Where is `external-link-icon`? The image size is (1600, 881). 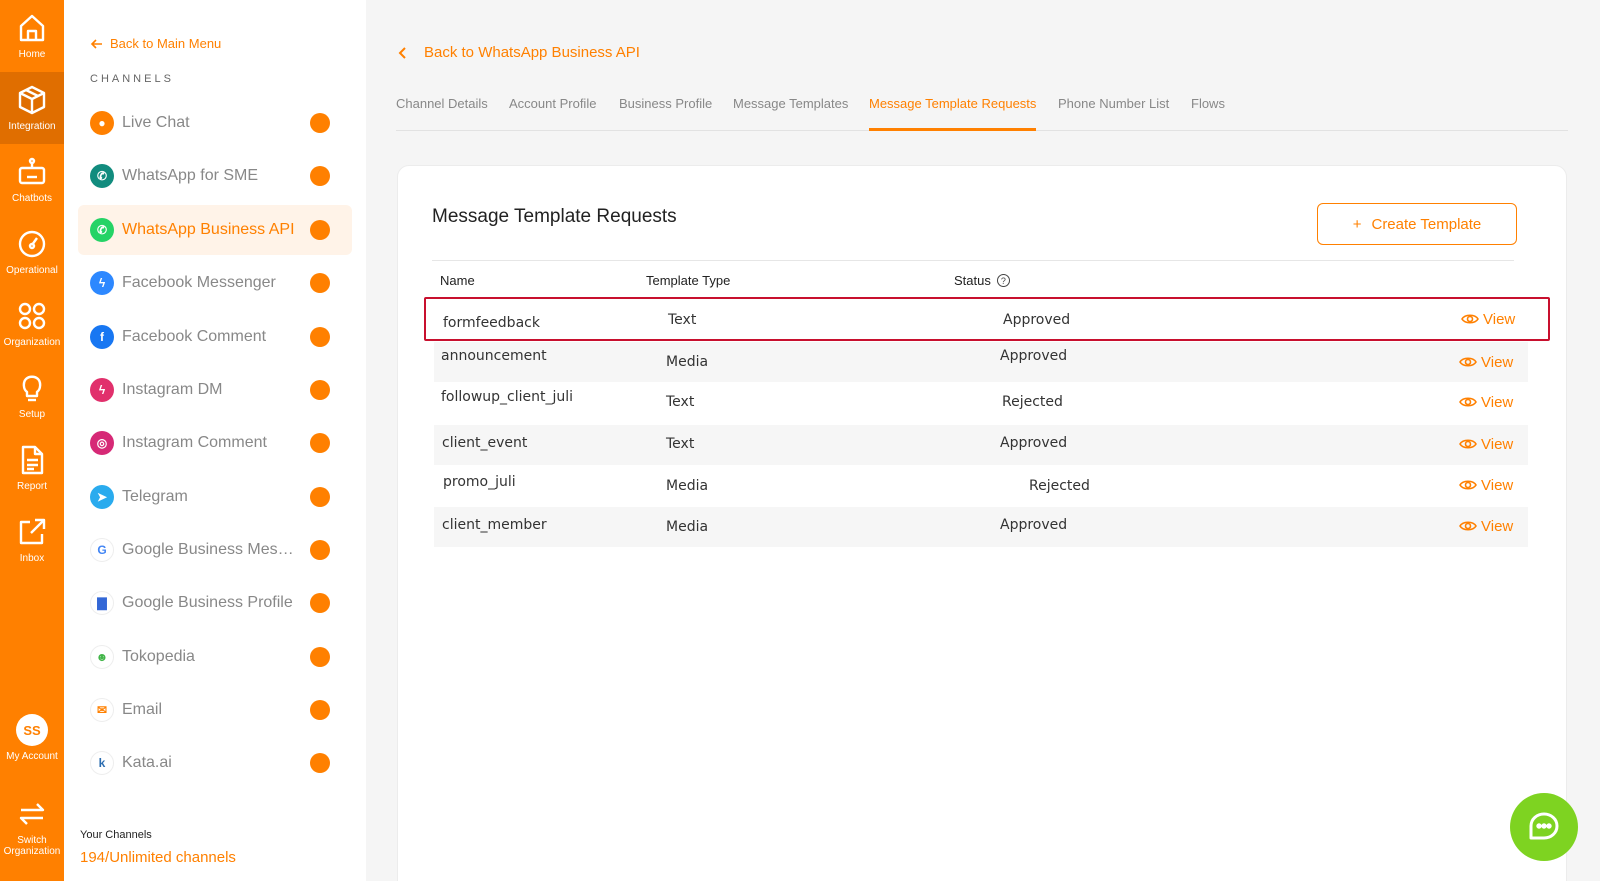
external-link-icon is located at coordinates (32, 531).